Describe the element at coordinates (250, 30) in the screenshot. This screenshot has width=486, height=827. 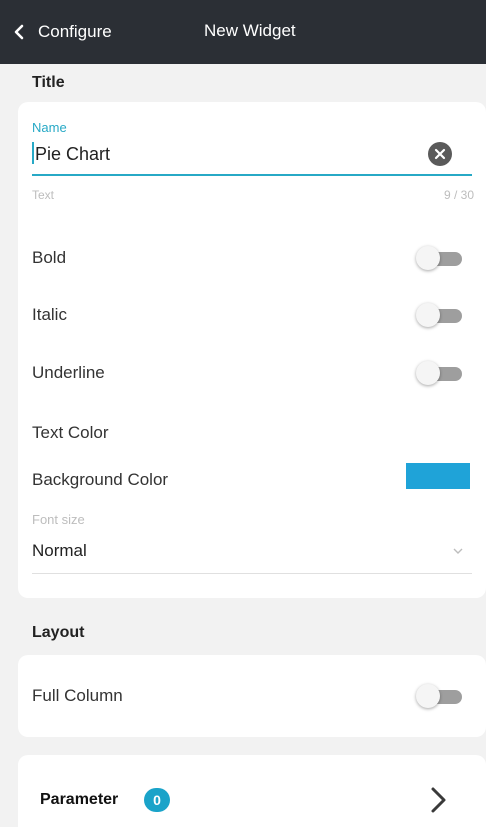
I see `page-title: New Widget` at that location.